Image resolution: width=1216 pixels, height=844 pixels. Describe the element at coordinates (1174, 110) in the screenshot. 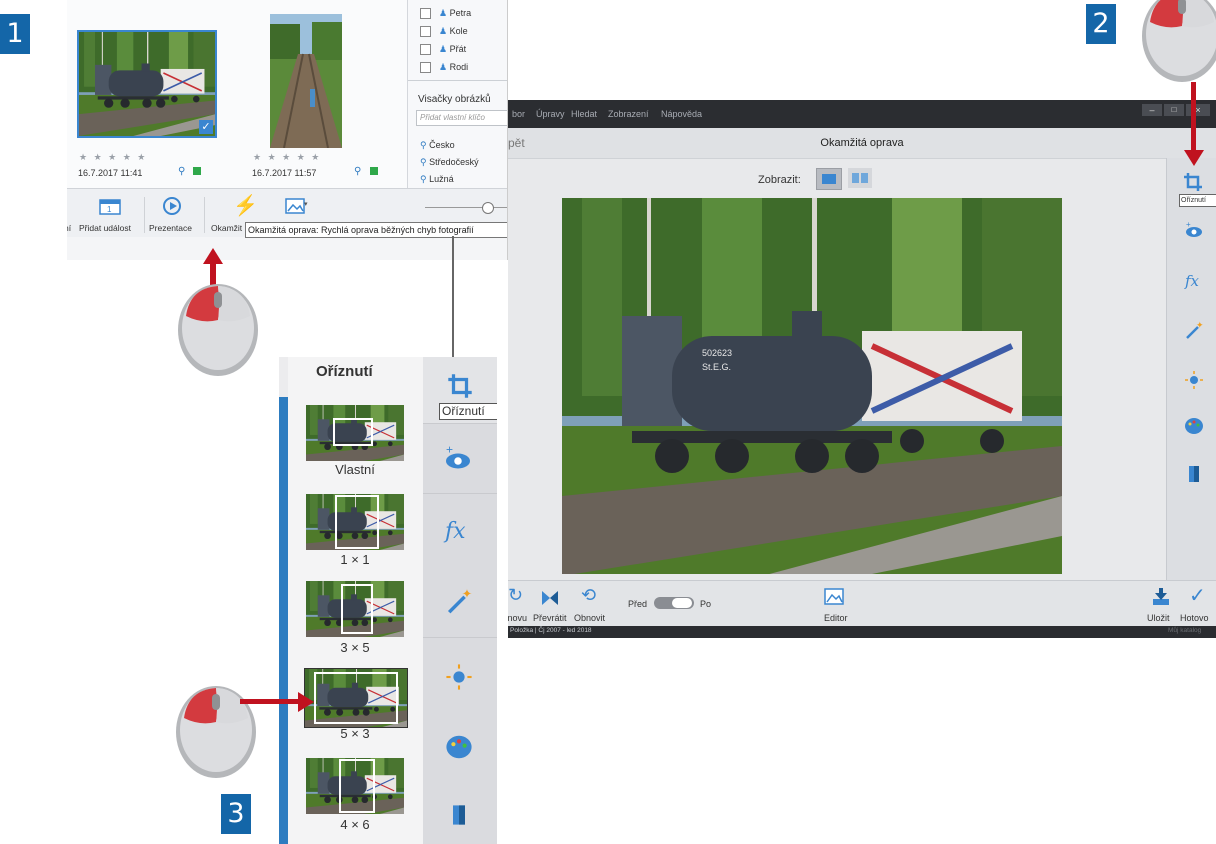

I see `maximize-button: □` at that location.